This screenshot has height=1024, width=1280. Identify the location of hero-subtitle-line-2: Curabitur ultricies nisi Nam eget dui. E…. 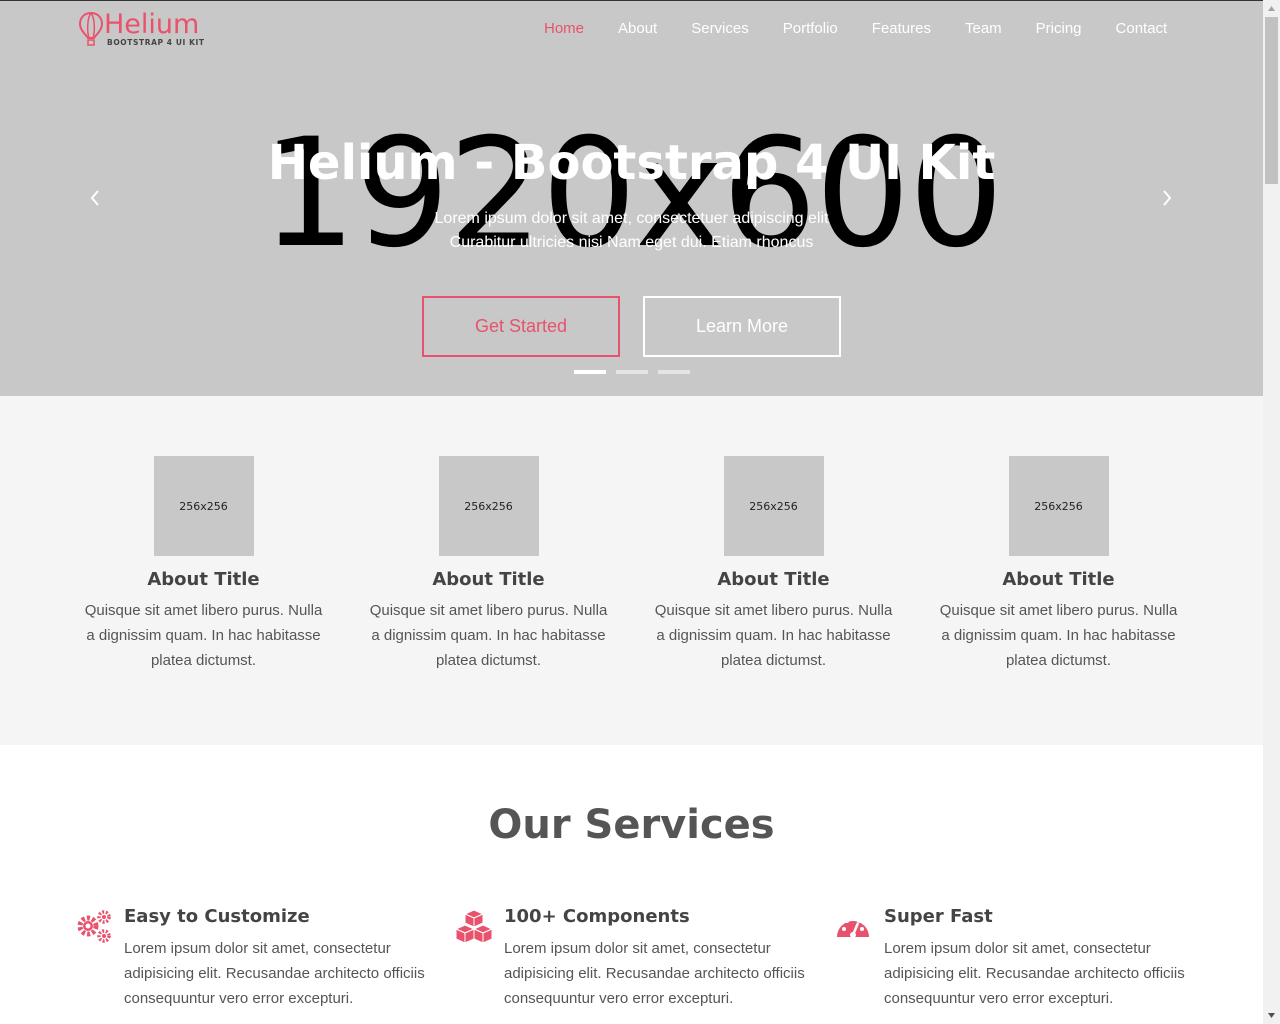
(631, 242).